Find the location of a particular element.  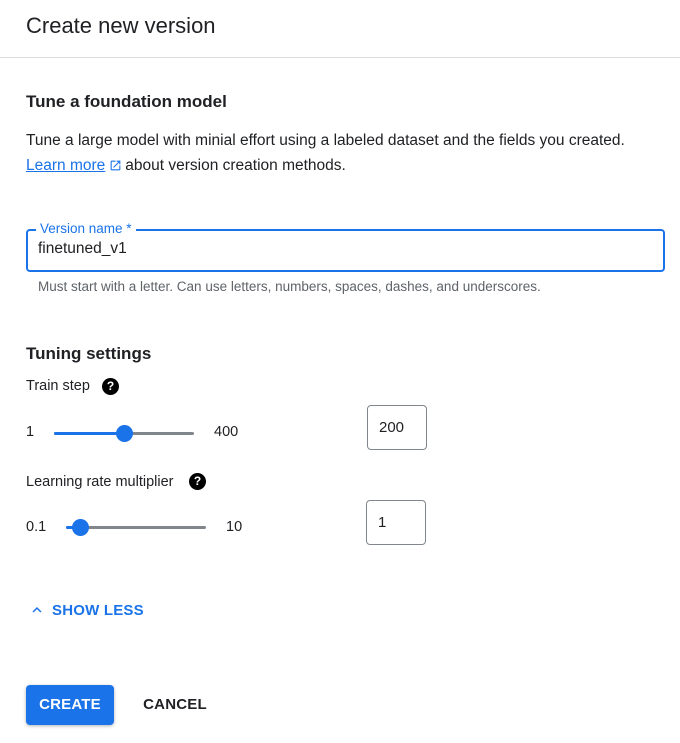

version-name-field: Version name * is located at coordinates (345, 246).